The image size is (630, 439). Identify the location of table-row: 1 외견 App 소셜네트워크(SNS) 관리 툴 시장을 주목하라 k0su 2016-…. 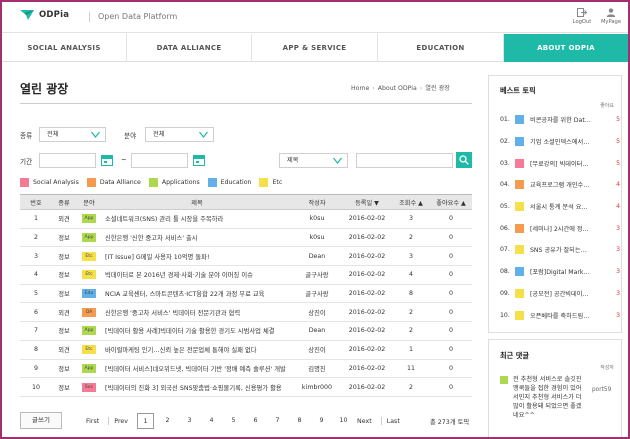
(246, 219).